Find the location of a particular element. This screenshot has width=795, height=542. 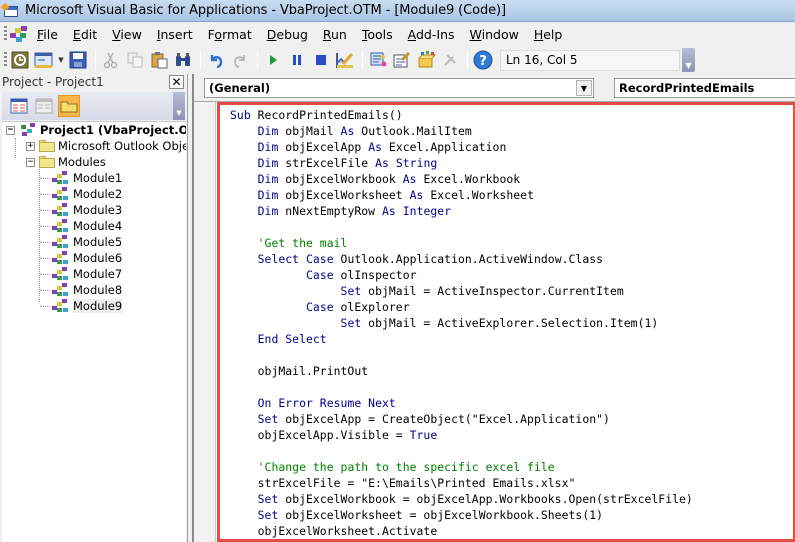

copy-button is located at coordinates (135, 60).